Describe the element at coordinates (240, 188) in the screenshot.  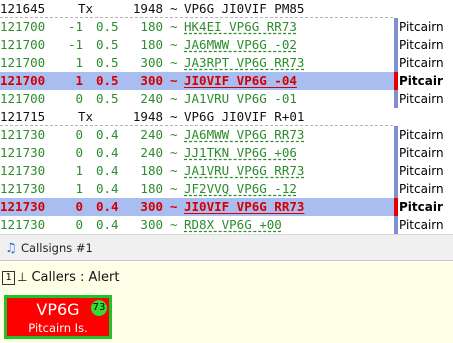
I see `message-cell: JF2VVQ VP6G -12` at that location.